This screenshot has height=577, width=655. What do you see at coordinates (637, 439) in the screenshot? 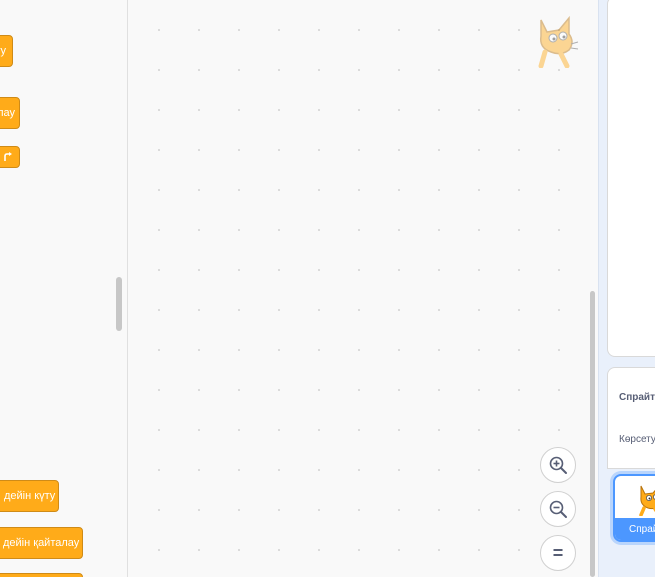
I see `show-label: Көрсету` at bounding box center [637, 439].